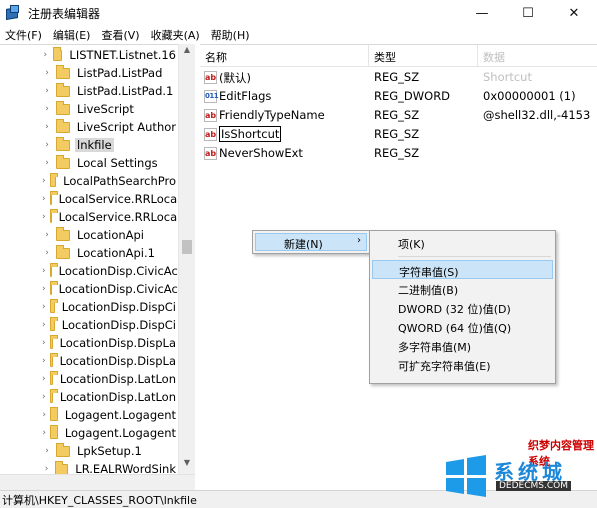  What do you see at coordinates (89, 451) in the screenshot?
I see `tree-item: › LpkSetup.1` at bounding box center [89, 451].